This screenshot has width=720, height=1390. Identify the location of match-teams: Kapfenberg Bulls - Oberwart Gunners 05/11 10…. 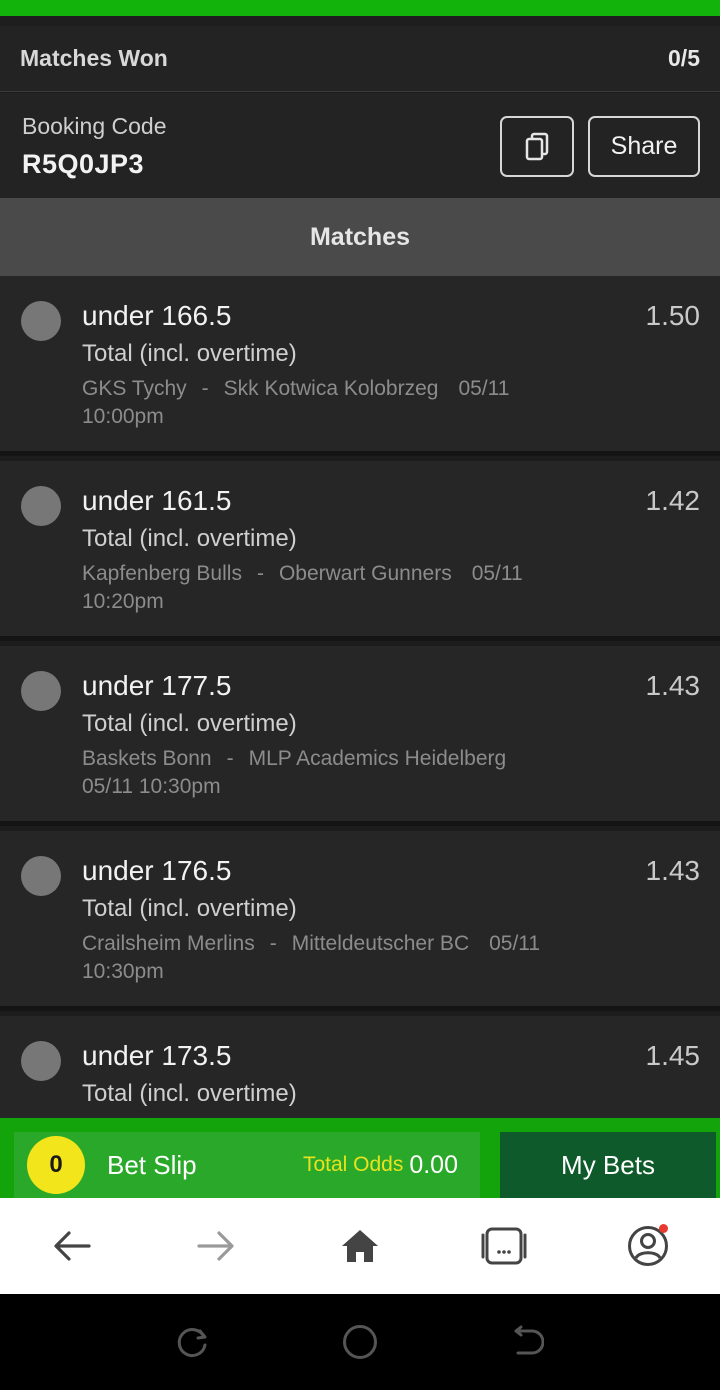
(362, 588).